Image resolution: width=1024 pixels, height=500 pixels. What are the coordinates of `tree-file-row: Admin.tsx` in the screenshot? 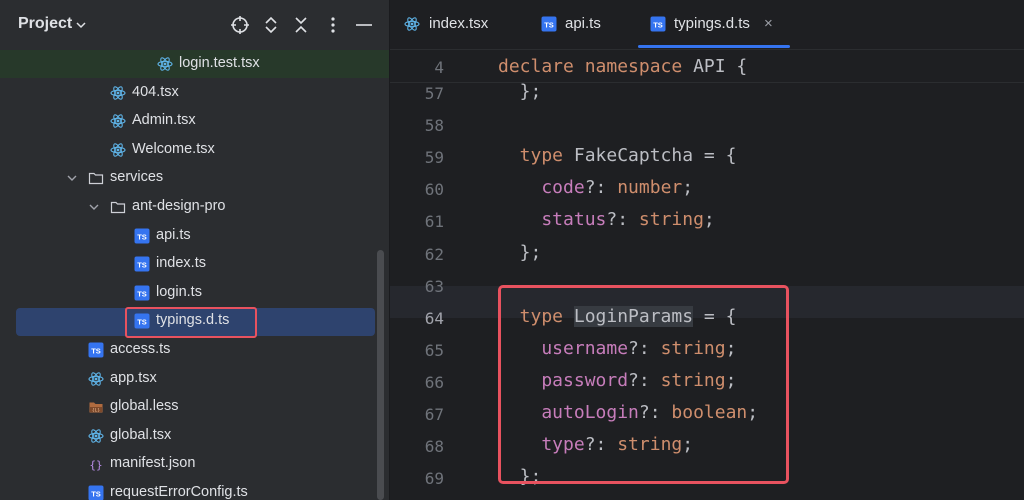 It's located at (194, 121).